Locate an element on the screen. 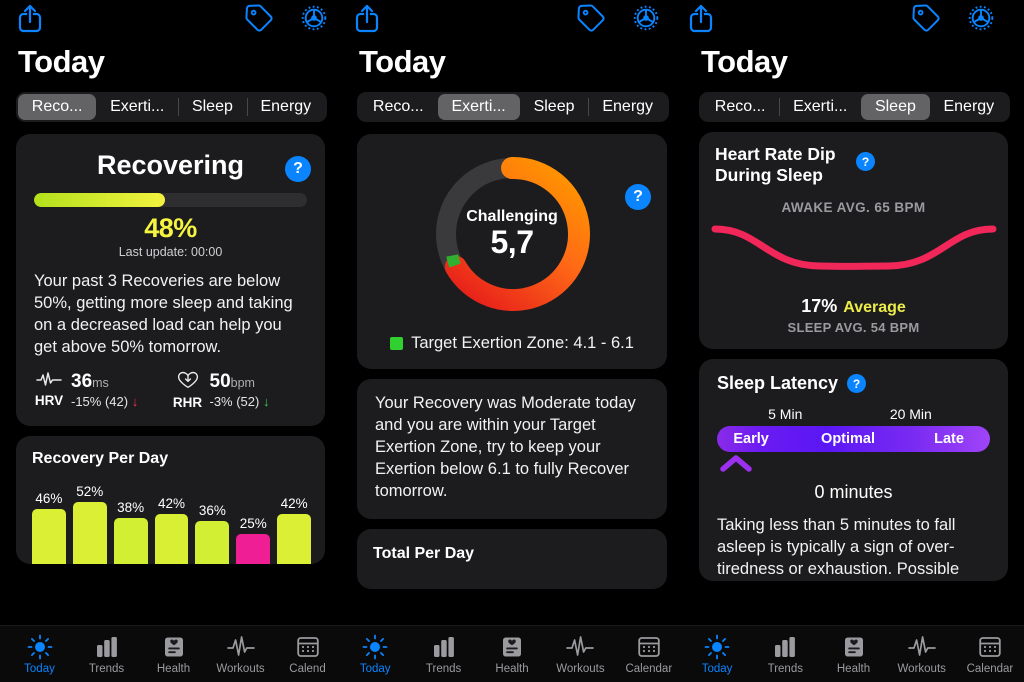 The width and height of the screenshot is (1024, 682). metric-hrv-left: HRV is located at coordinates (49, 389).